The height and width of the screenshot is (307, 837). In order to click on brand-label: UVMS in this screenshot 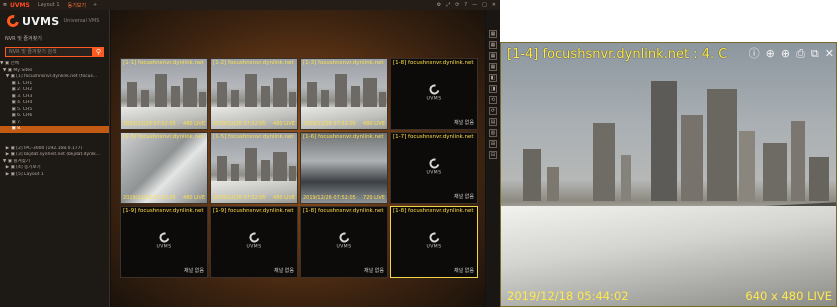, I will do `click(20, 5)`.